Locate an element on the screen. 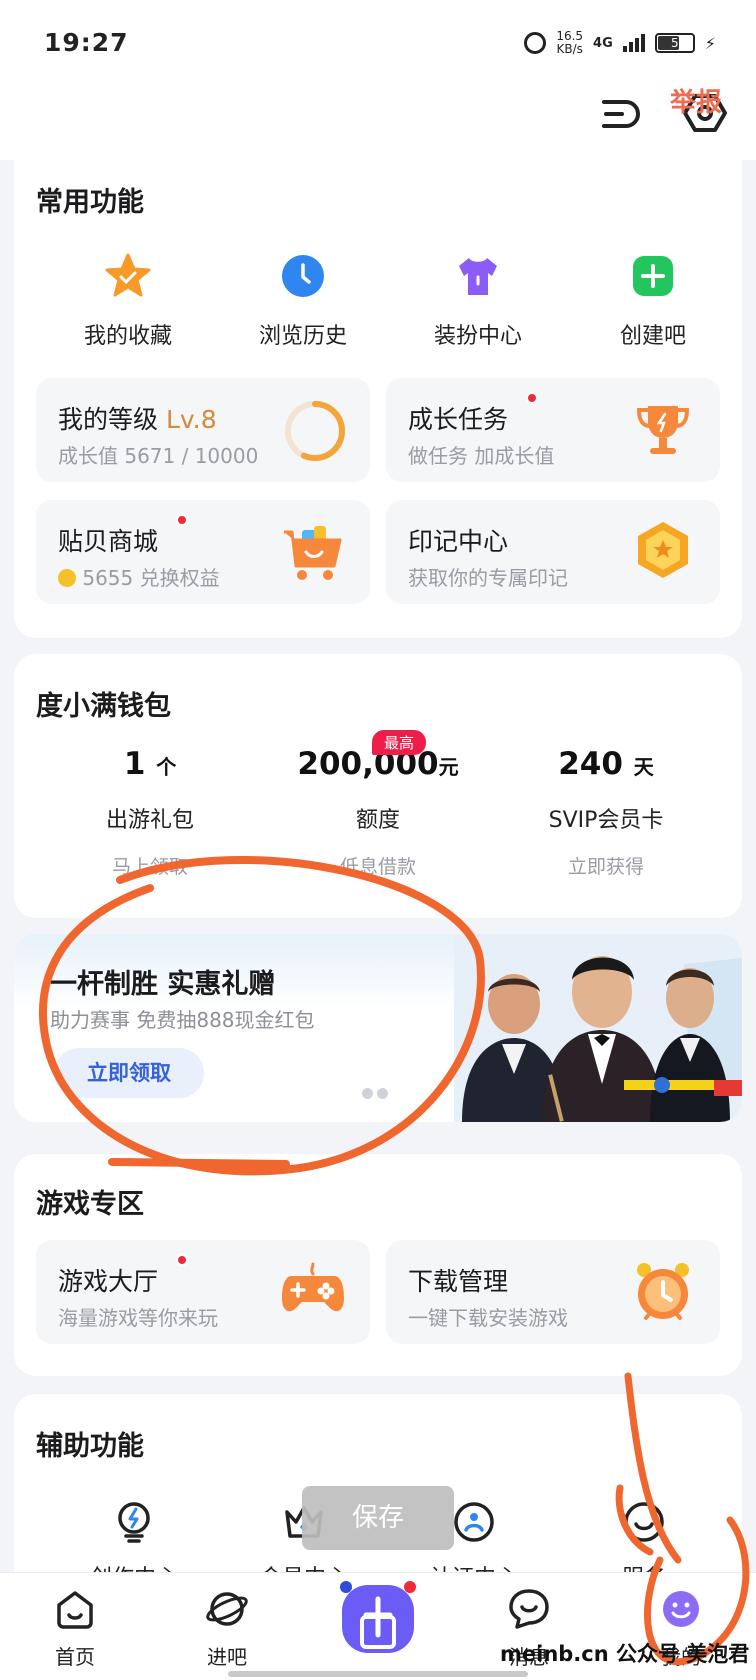  trophy-icon is located at coordinates (663, 430).